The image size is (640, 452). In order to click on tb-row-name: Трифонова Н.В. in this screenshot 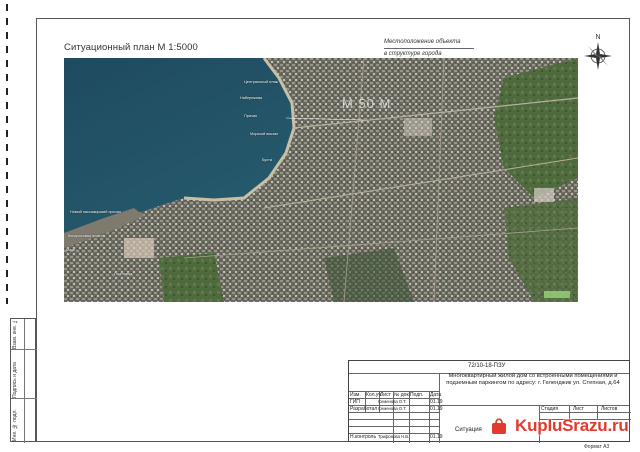, I will do `click(394, 436)`.